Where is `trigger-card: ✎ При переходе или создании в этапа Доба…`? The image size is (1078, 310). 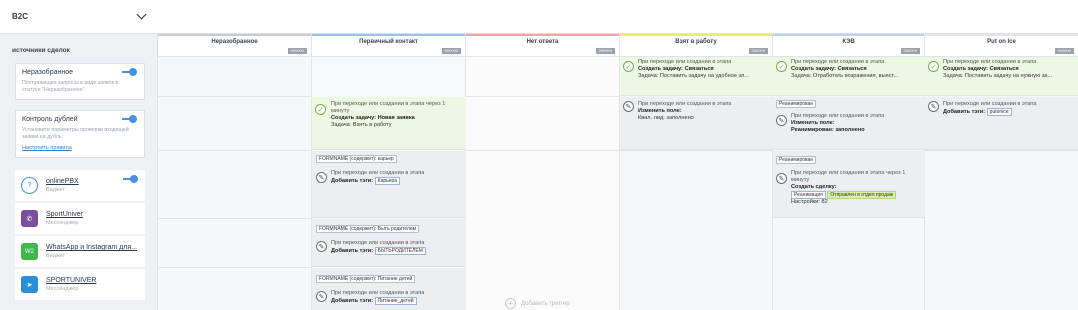
trigger-card: ✎ При переходе или создании в этапа Доба… is located at coordinates (1001, 123).